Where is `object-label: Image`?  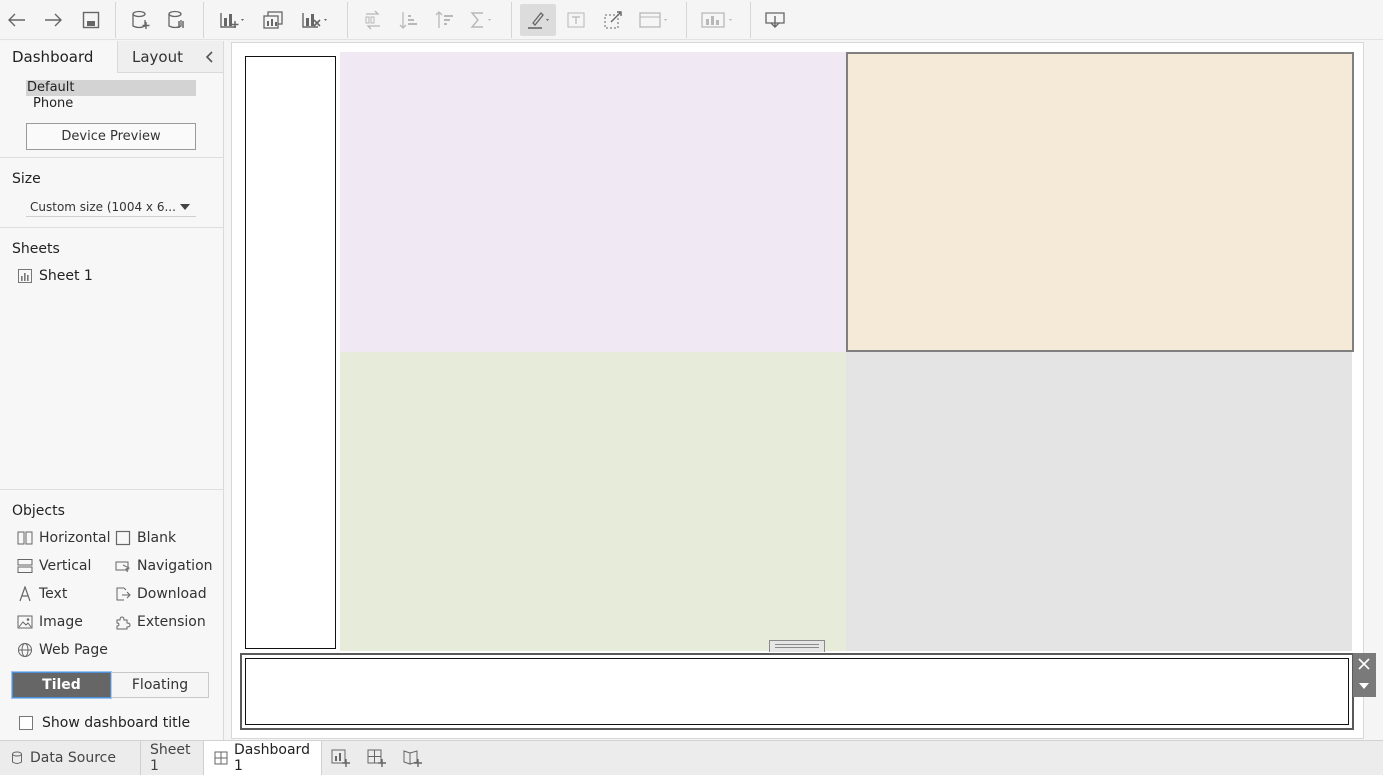 object-label: Image is located at coordinates (61, 622).